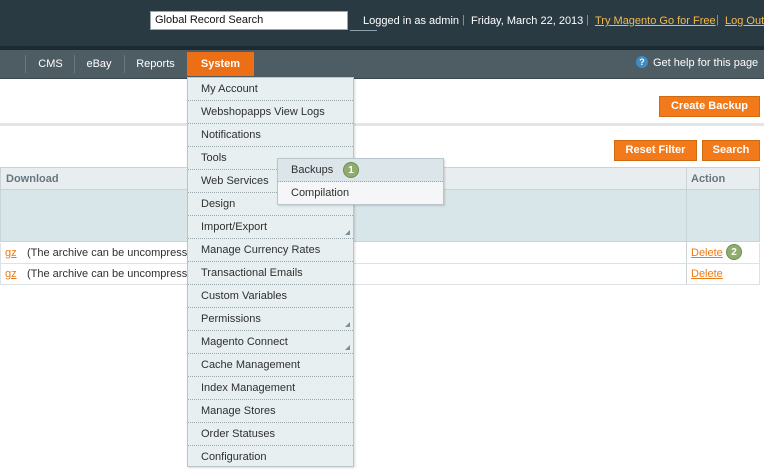 Image resolution: width=764 pixels, height=470 pixels. I want to click on menu-item-label: Permissions, so click(231, 319).